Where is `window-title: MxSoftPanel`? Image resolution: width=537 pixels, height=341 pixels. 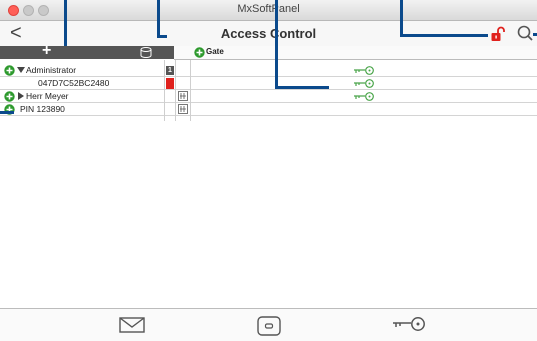
window-title: MxSoftPanel is located at coordinates (268, 9).